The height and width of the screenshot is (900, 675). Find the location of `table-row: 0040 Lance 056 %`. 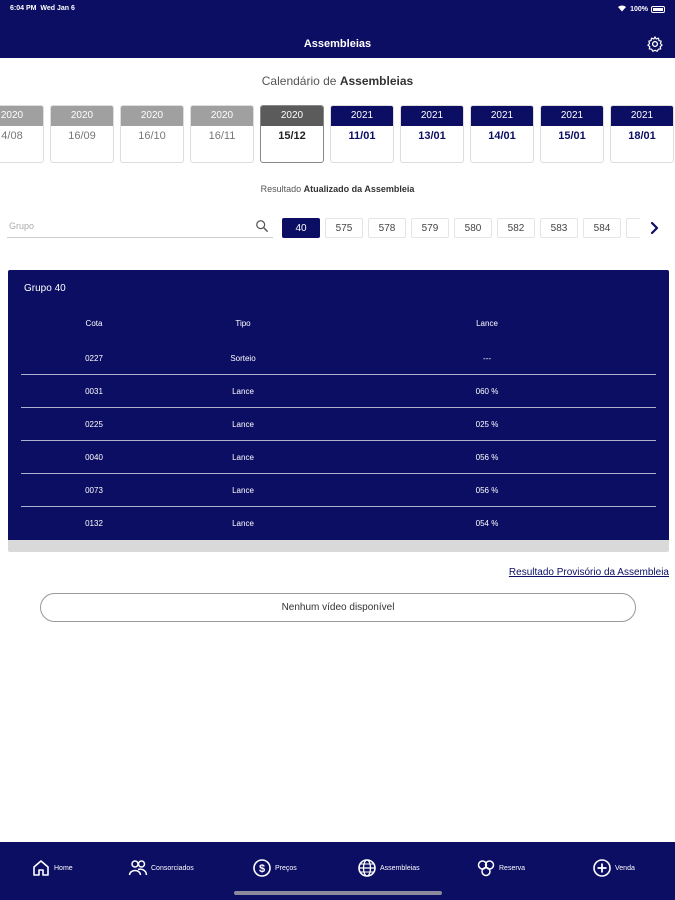

table-row: 0040 Lance 056 % is located at coordinates (338, 457).